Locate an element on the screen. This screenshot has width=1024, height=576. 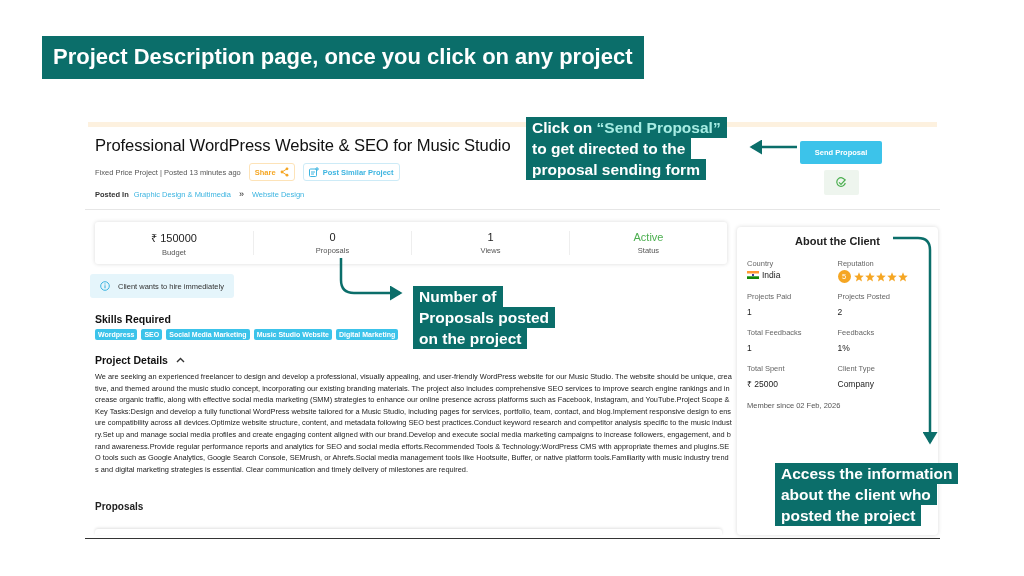
chevron-button is located at coordinates (180, 360).